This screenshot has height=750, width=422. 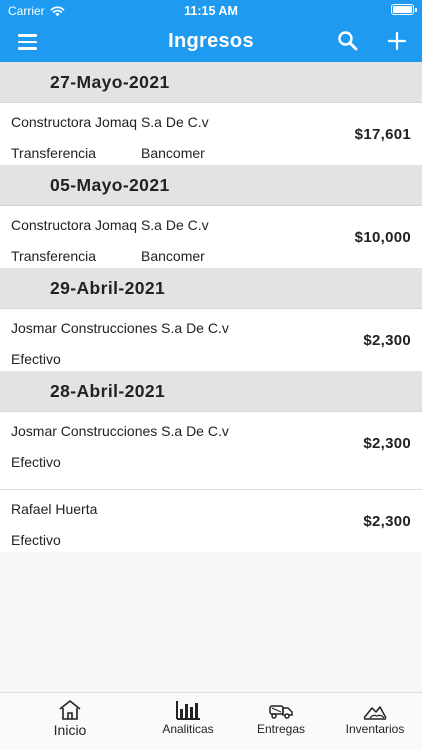 What do you see at coordinates (211, 482) in the screenshot?
I see `row-divider` at bounding box center [211, 482].